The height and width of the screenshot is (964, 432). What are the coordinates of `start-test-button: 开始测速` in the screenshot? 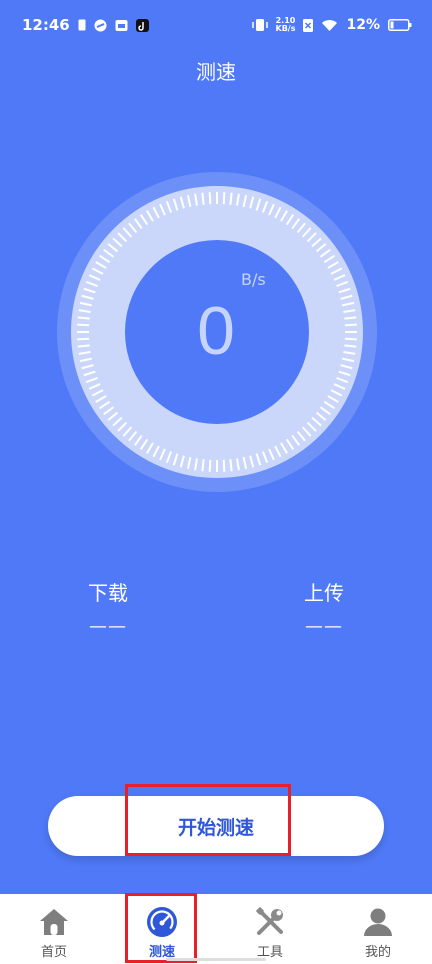 It's located at (216, 826).